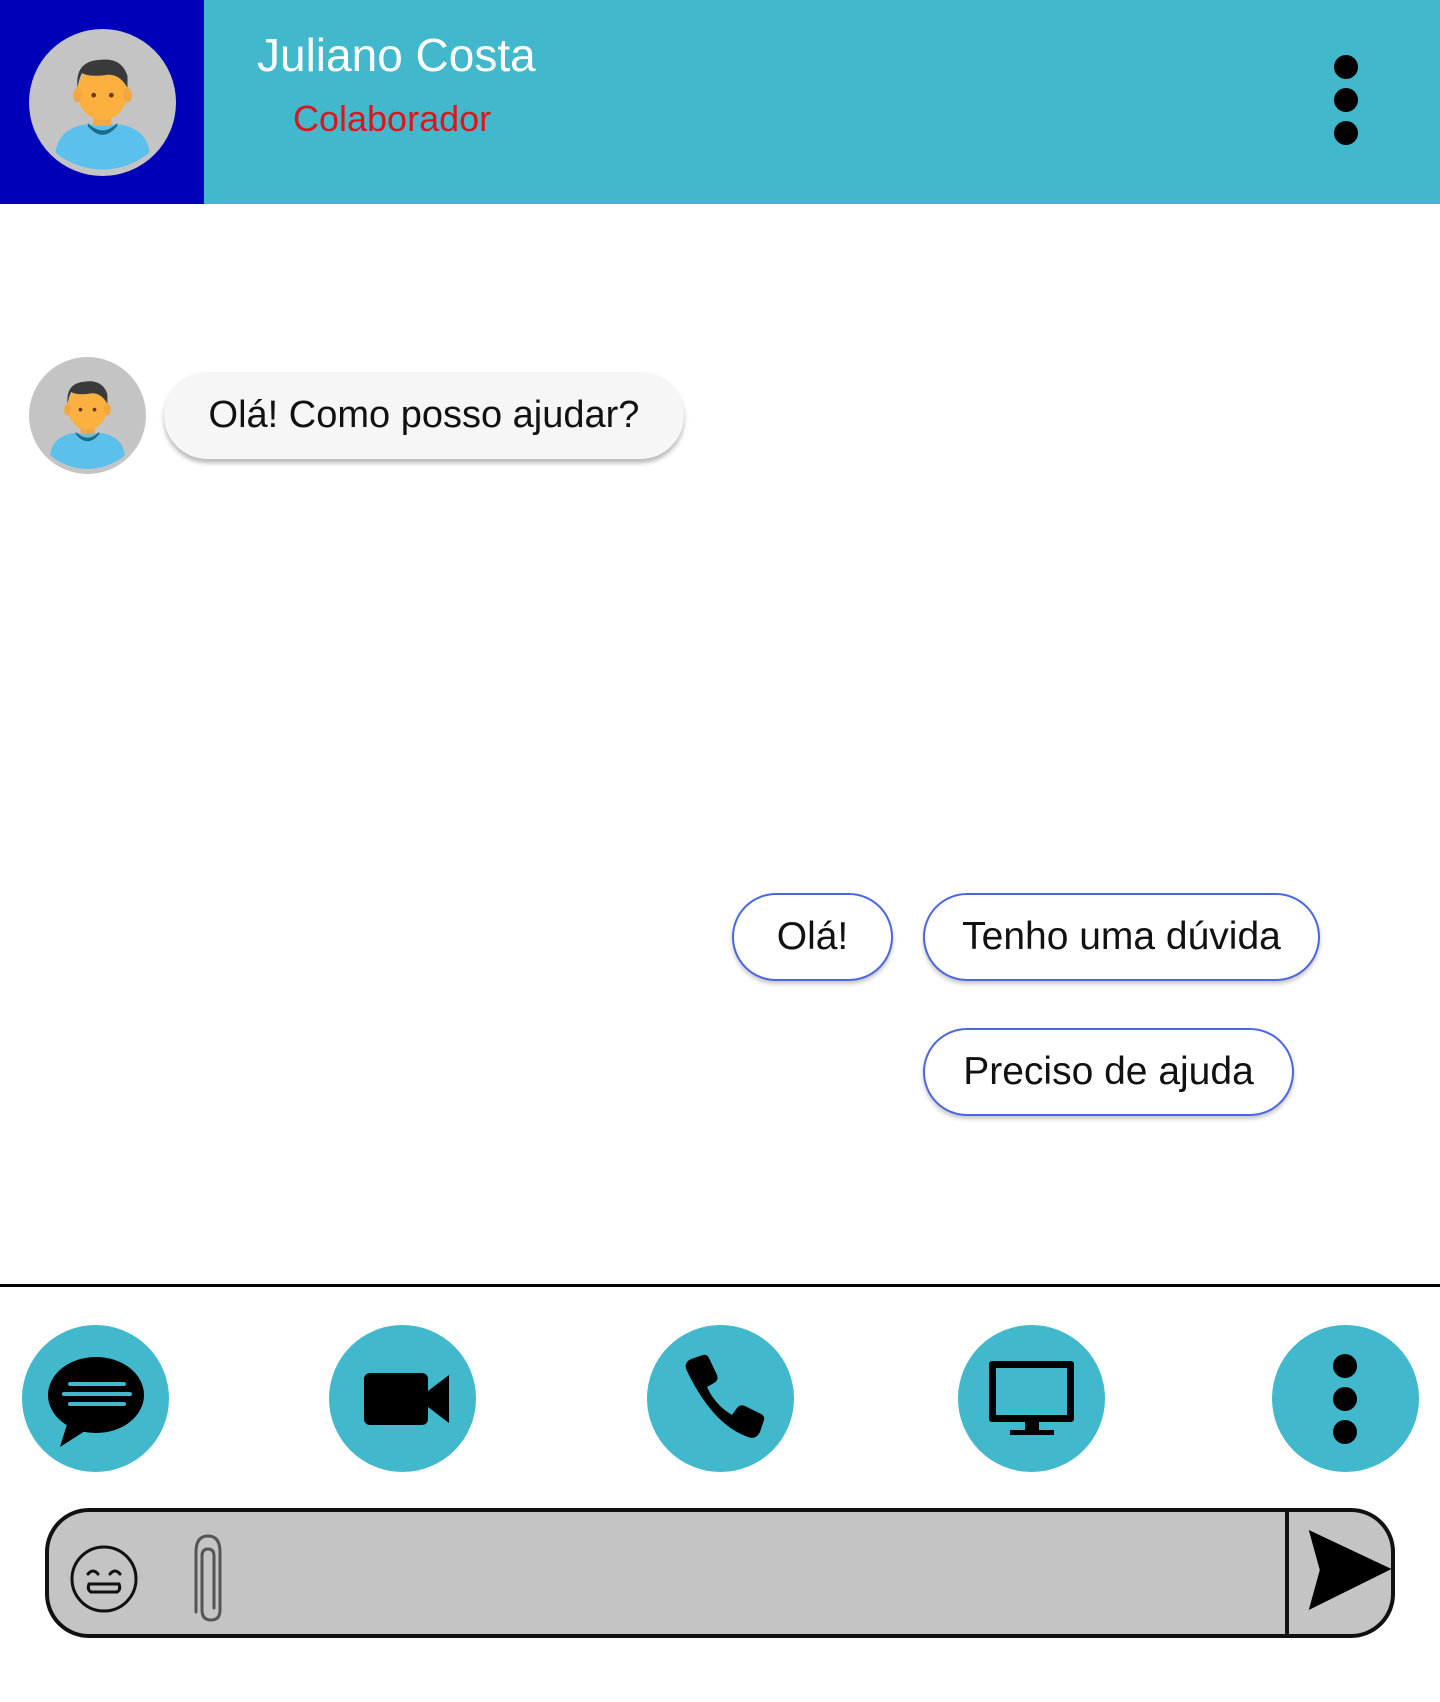  I want to click on message-input, so click(766, 1574).